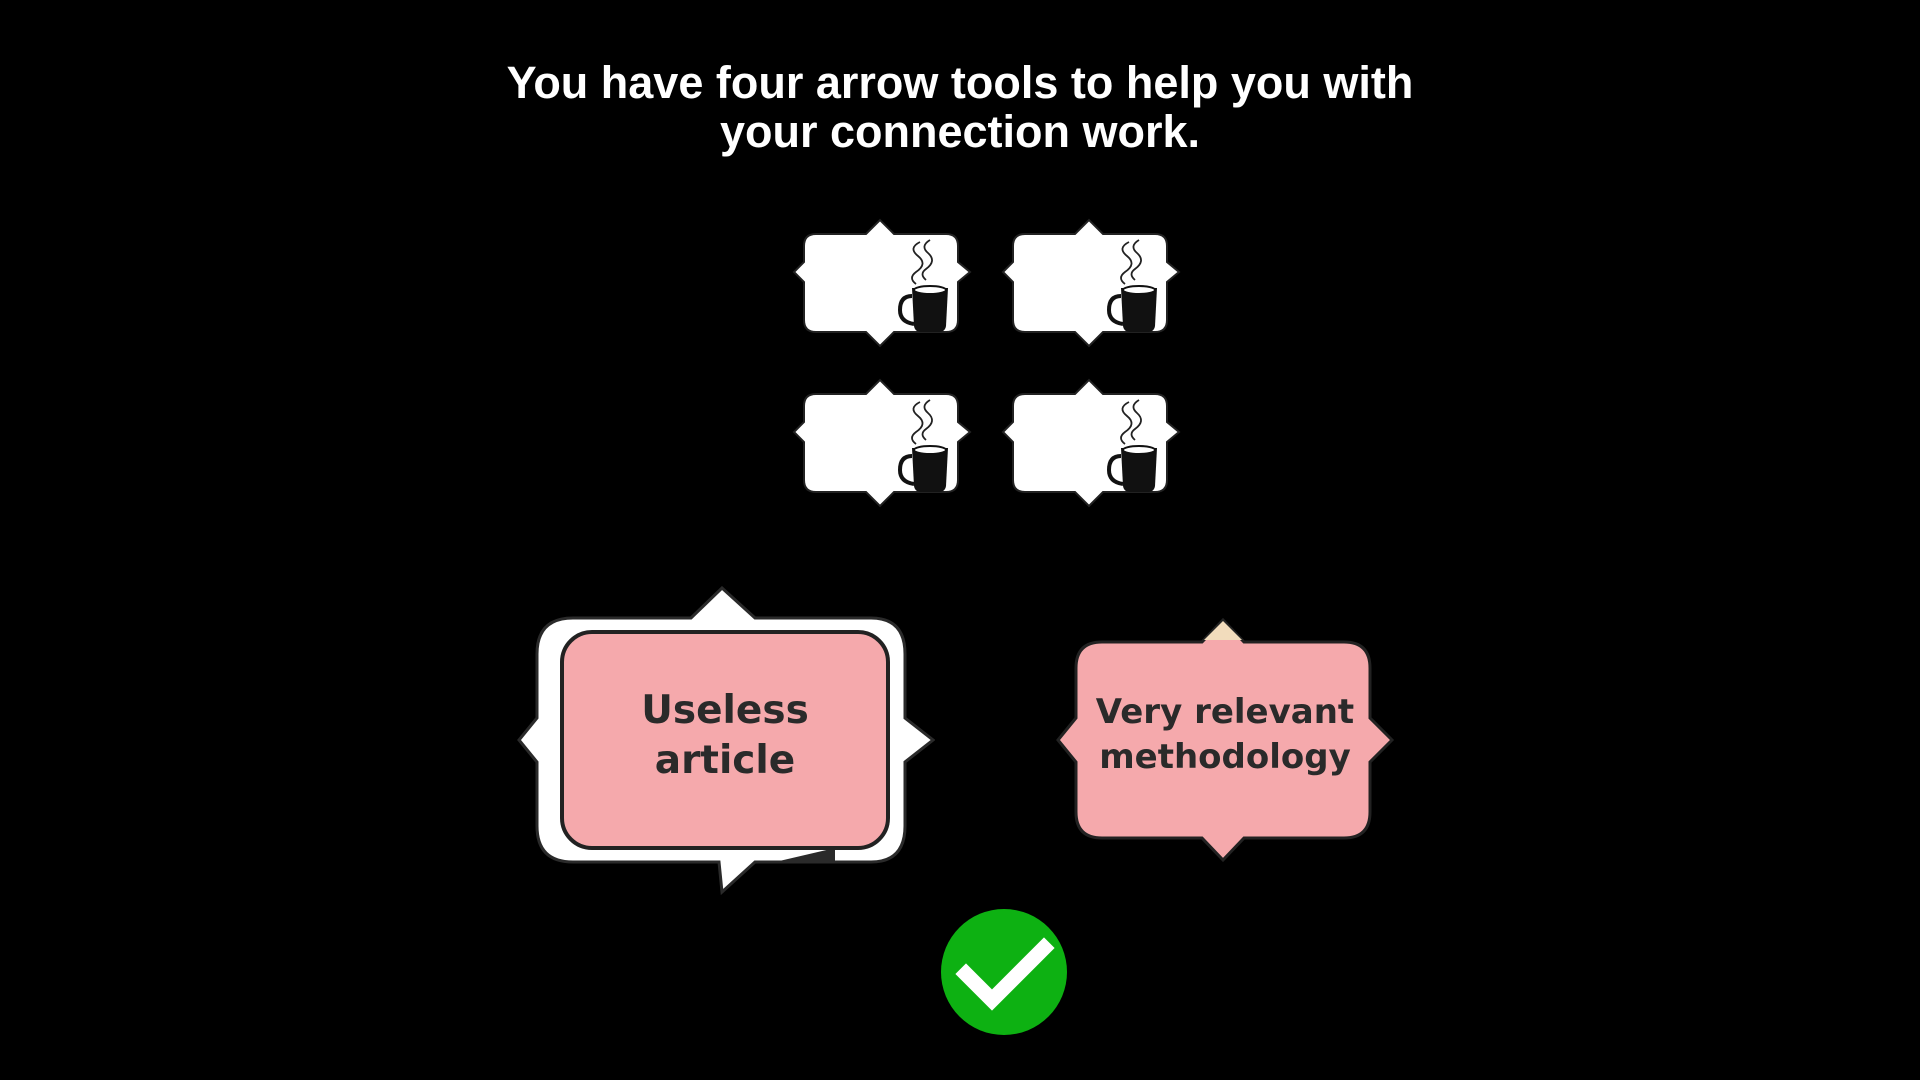 The height and width of the screenshot is (1080, 1920). I want to click on card-very-relevant-methodology: Very relevant methodology, so click(1225, 741).